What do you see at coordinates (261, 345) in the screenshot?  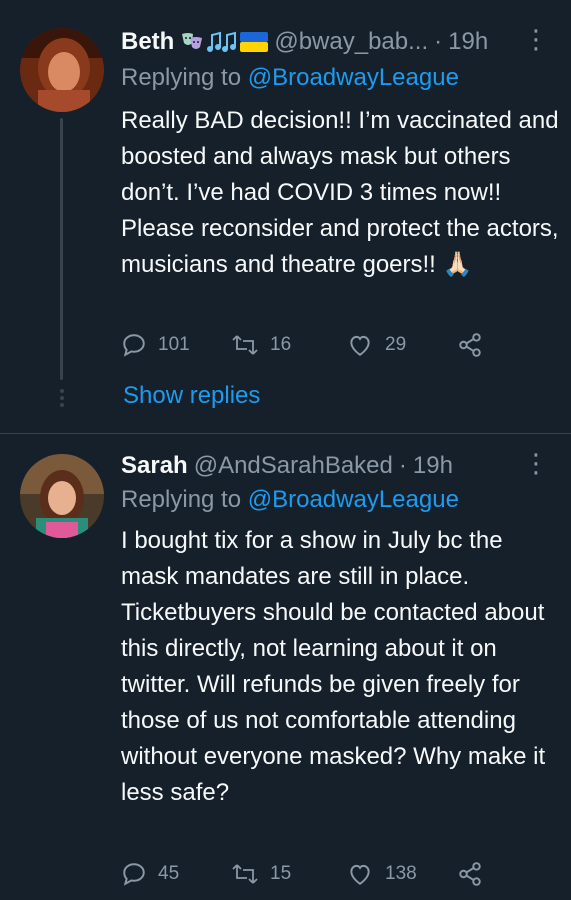 I see `retweet-button: 16` at bounding box center [261, 345].